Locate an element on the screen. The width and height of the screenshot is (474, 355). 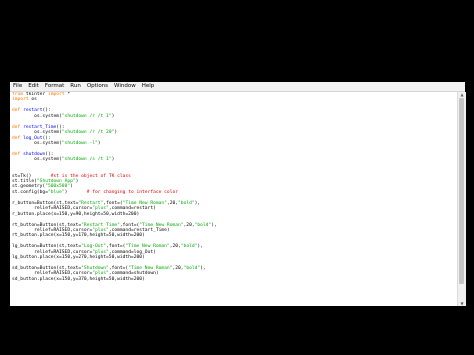
code-token: ,command=restart) is located at coordinates (132, 209).